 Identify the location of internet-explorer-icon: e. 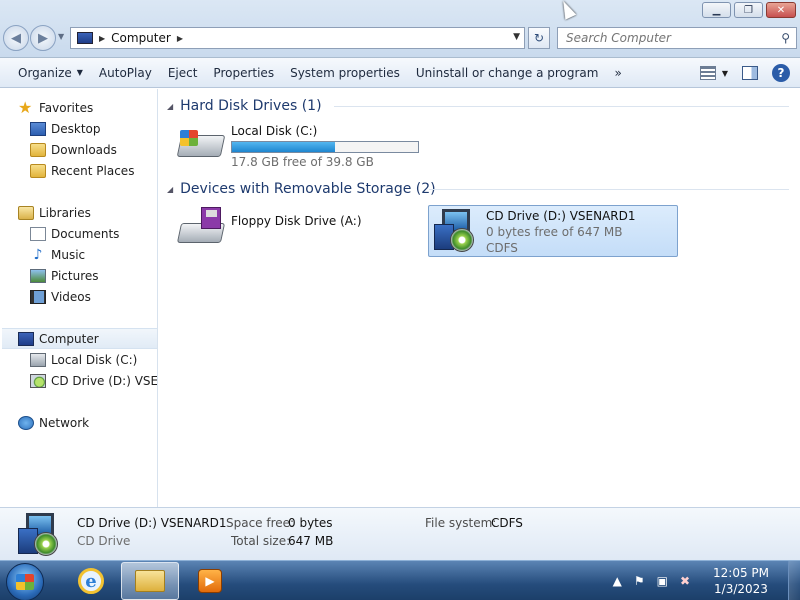
(91, 581).